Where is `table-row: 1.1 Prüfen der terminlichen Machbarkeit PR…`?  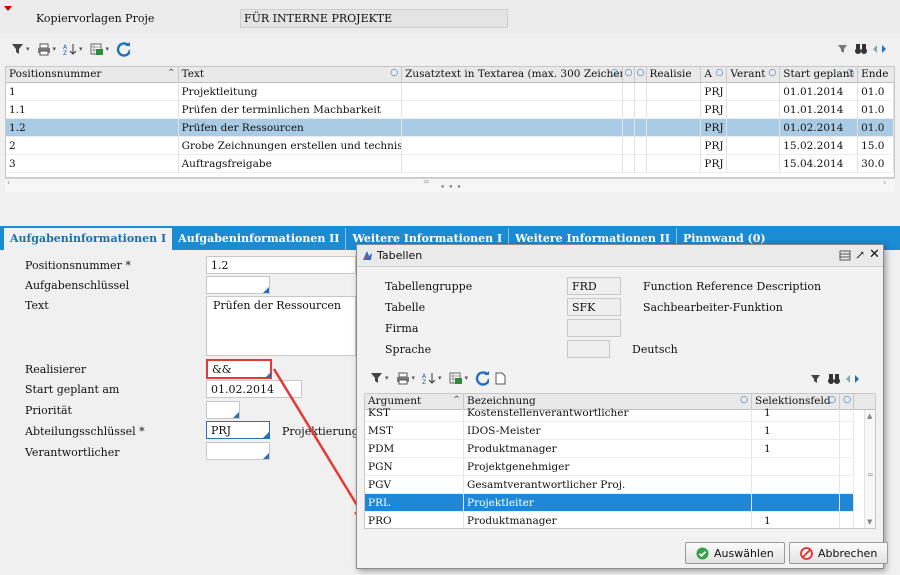
table-row: 1.1 Prüfen der terminlichen Machbarkeit PR… is located at coordinates (450, 110).